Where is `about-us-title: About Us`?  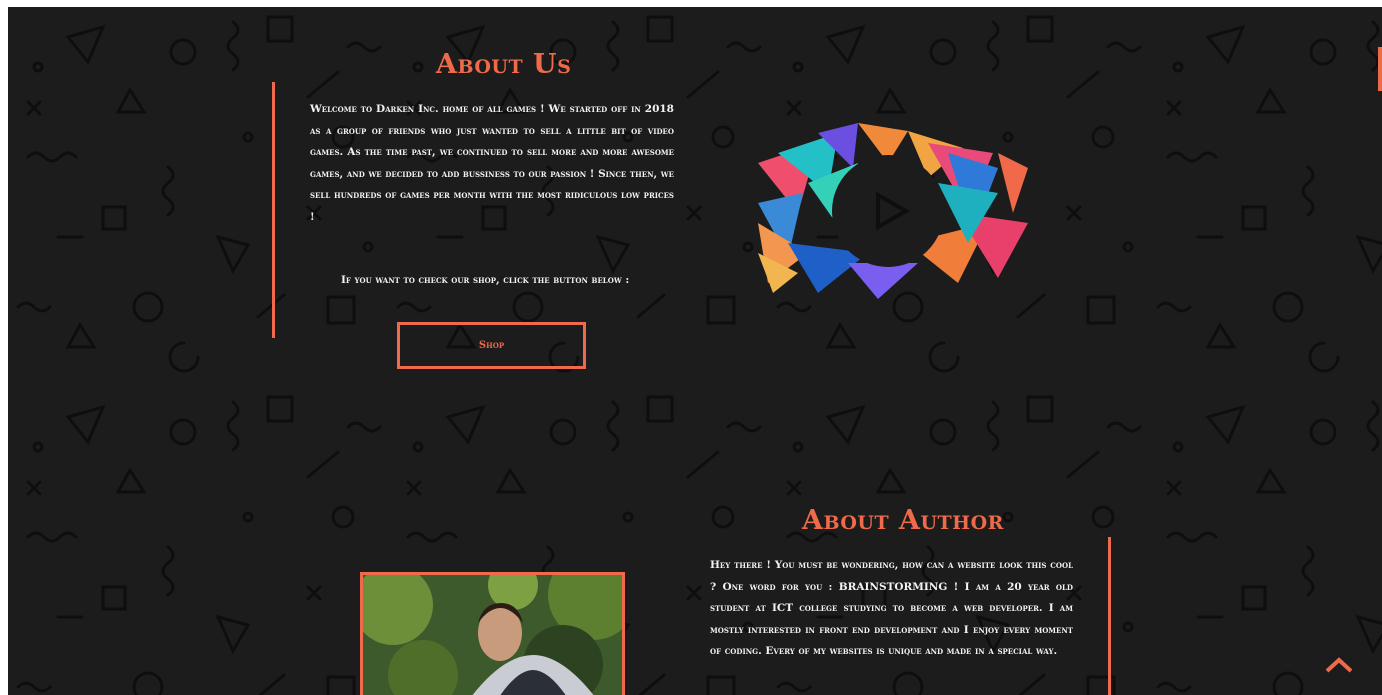 about-us-title: About Us is located at coordinates (504, 64).